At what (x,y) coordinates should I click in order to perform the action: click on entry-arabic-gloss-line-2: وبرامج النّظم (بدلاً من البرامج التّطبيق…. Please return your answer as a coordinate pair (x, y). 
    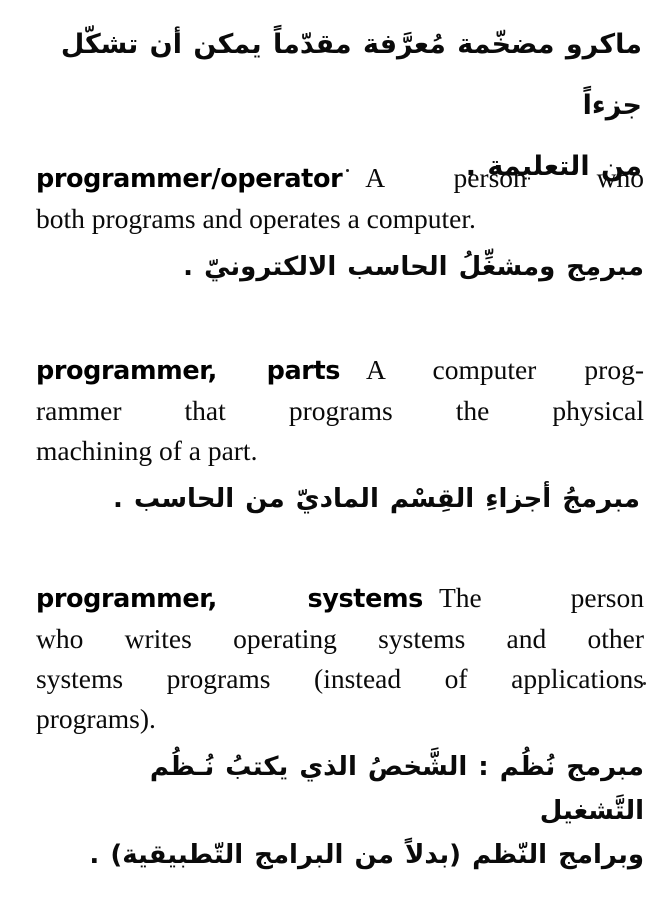
    Looking at the image, I should click on (366, 855).